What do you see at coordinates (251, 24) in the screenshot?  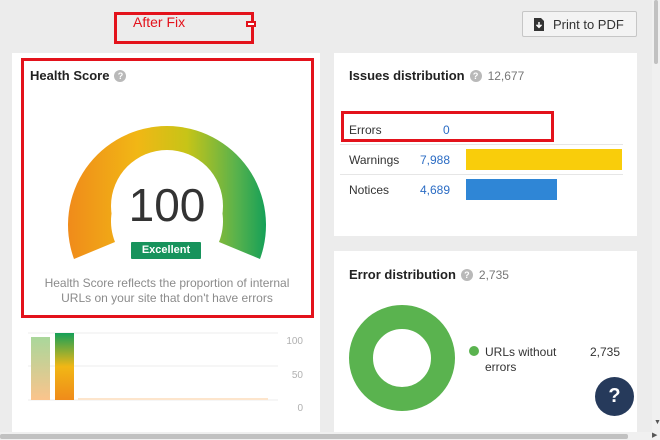 I see `annotation-tab` at bounding box center [251, 24].